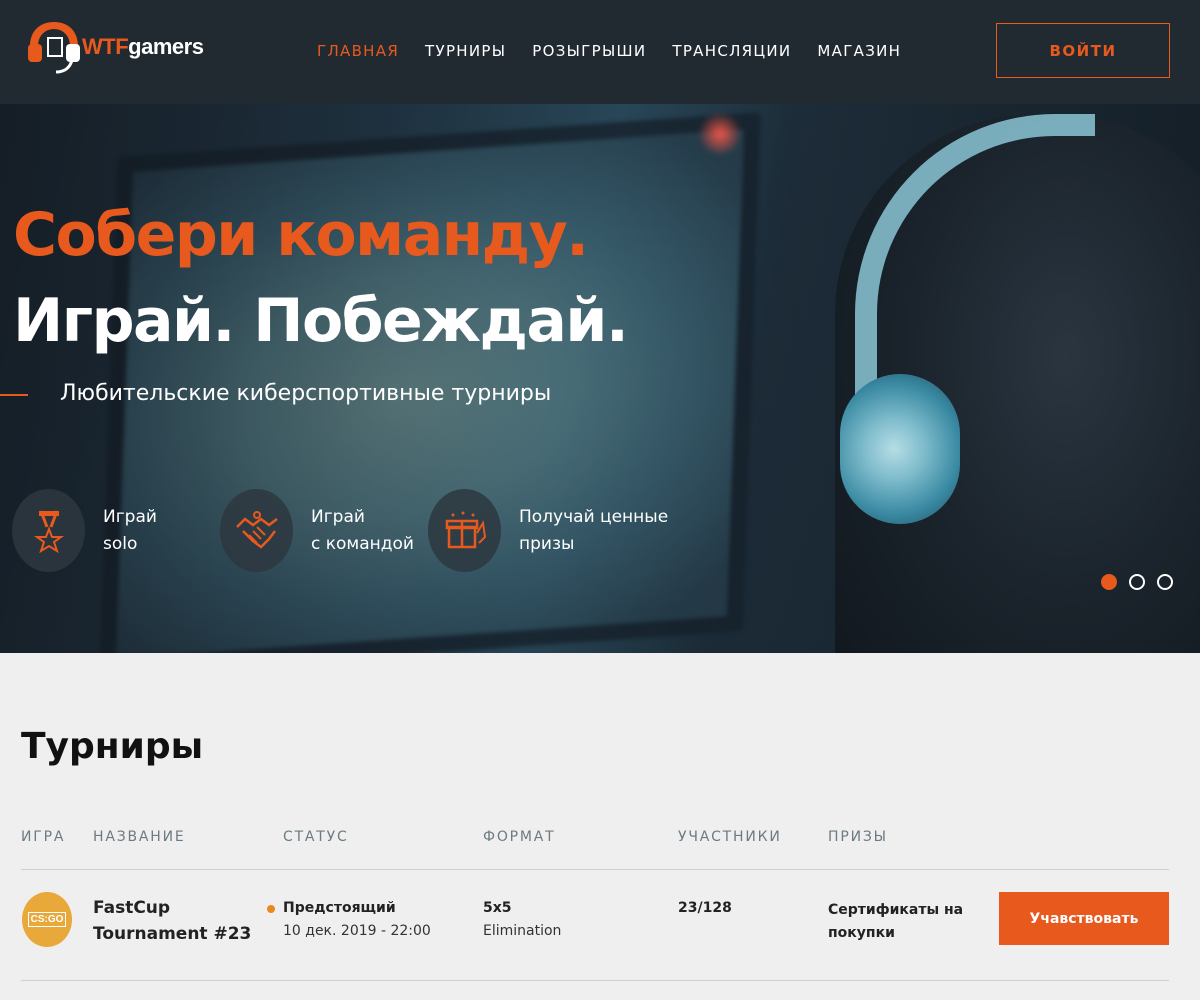 This screenshot has height=1000, width=1200. Describe the element at coordinates (301, 235) in the screenshot. I see `hero-headline-1: Собери команду.` at that location.